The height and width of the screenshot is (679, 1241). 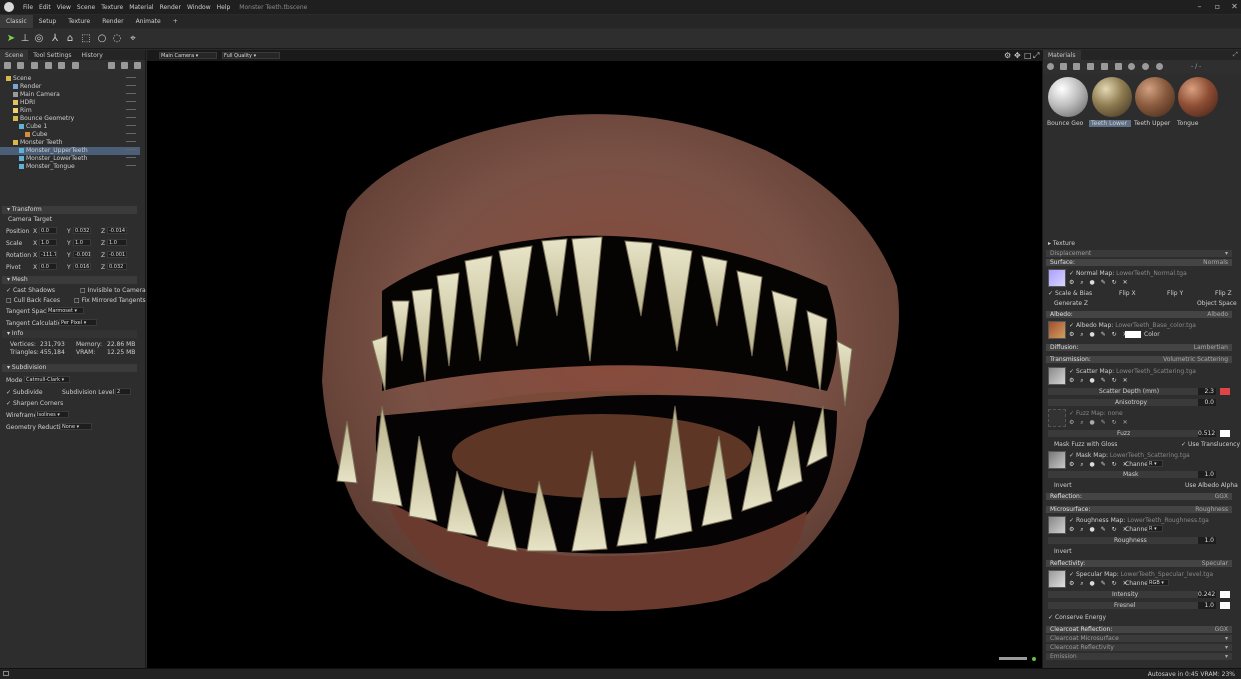 I want to click on fuzz-value: 0.512, so click(x=1207, y=433).